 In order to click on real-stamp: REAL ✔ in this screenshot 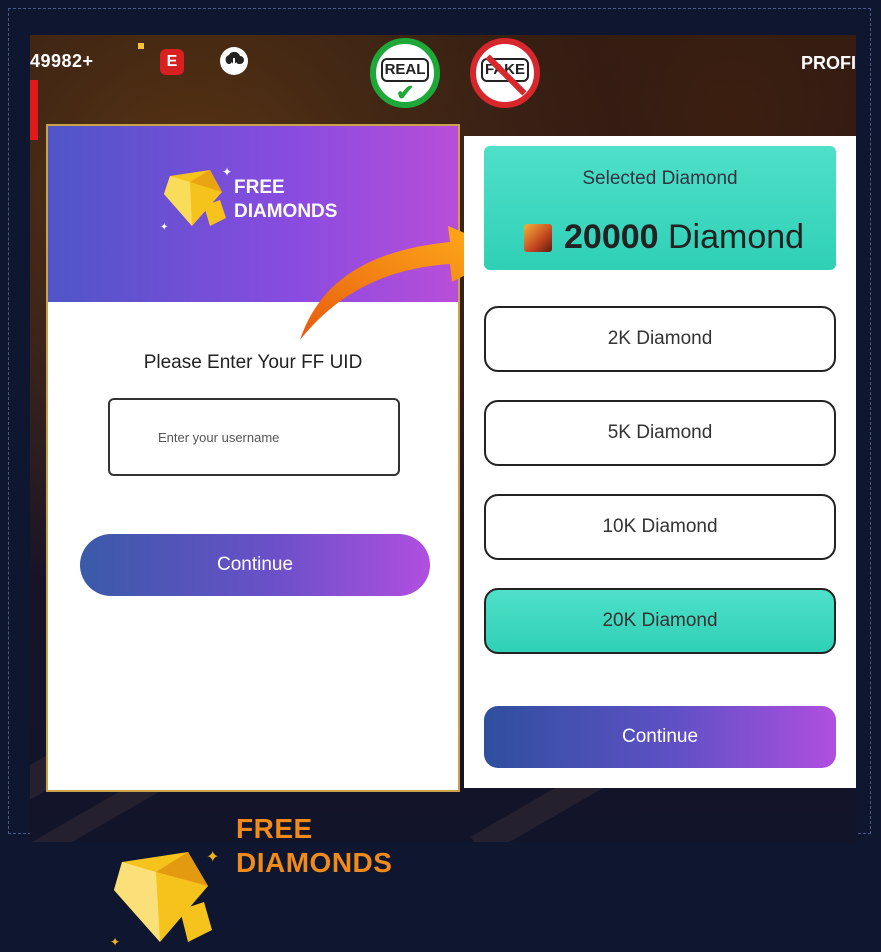, I will do `click(405, 73)`.